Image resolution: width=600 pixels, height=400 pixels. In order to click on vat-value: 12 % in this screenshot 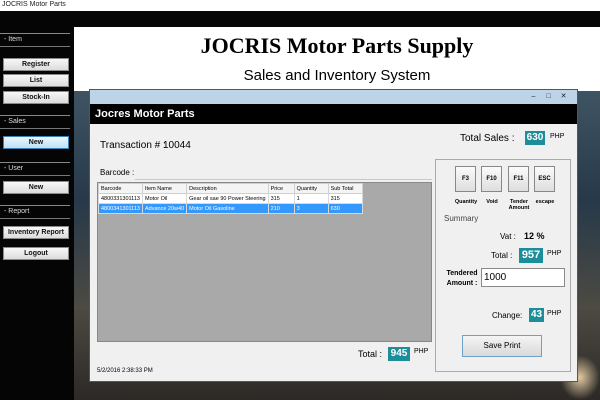, I will do `click(534, 236)`.